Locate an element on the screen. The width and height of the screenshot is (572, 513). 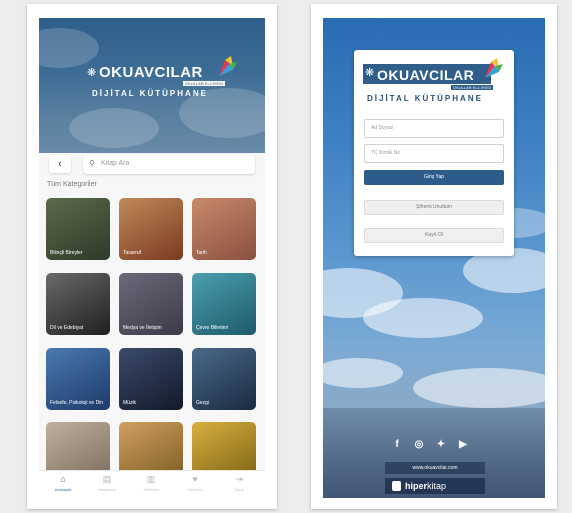
category-tile: Bilinçli Bireyler is located at coordinates (78, 229).